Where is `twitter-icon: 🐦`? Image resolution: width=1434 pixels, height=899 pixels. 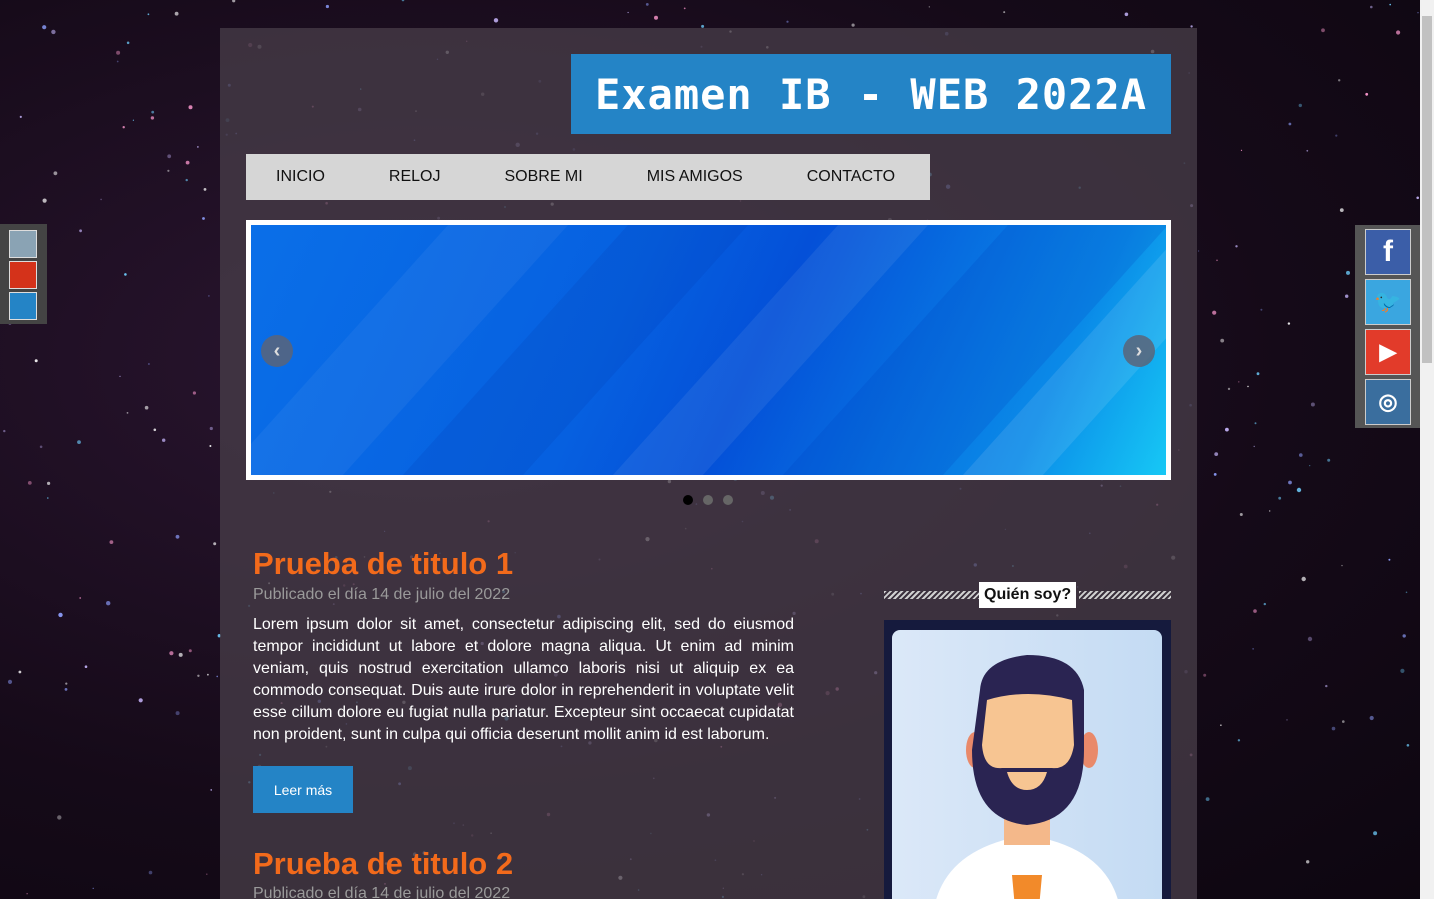
twitter-icon: 🐦 is located at coordinates (1388, 302).